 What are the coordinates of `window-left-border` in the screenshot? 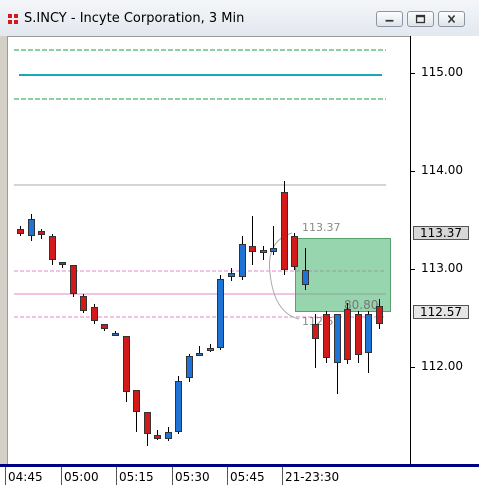 It's located at (3, 261).